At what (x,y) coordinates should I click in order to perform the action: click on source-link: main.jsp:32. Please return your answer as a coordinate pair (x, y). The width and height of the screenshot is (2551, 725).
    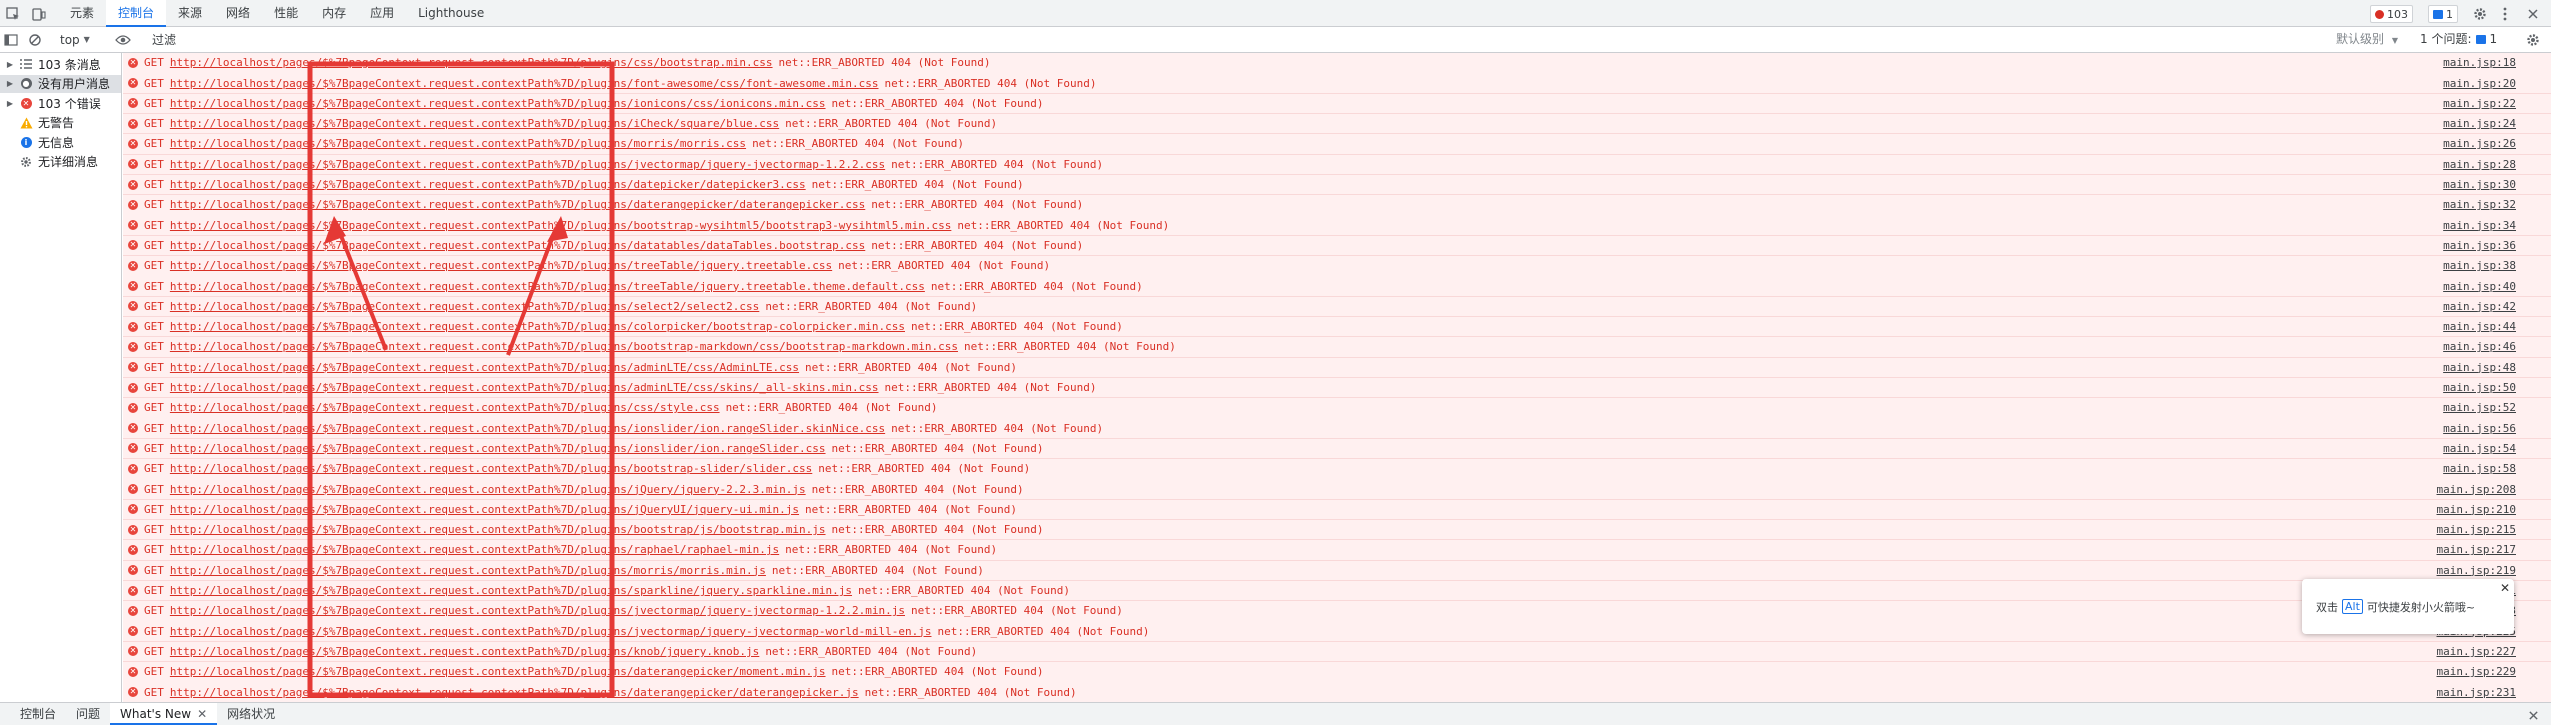
    Looking at the image, I should click on (2479, 204).